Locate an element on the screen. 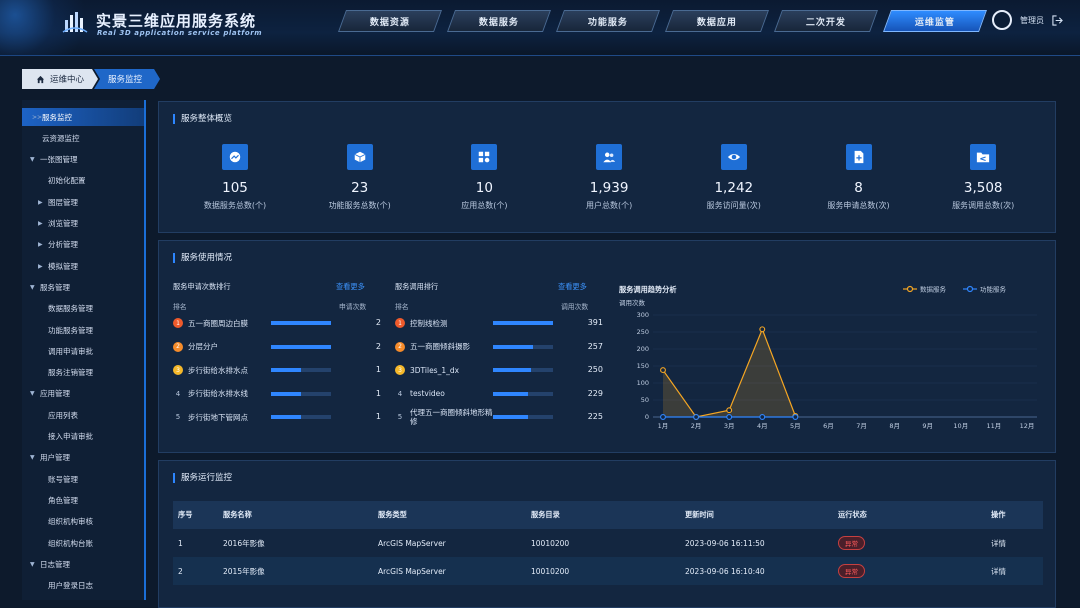 The height and width of the screenshot is (608, 1080). nav-tab-label: 数据应用 is located at coordinates (716, 22).